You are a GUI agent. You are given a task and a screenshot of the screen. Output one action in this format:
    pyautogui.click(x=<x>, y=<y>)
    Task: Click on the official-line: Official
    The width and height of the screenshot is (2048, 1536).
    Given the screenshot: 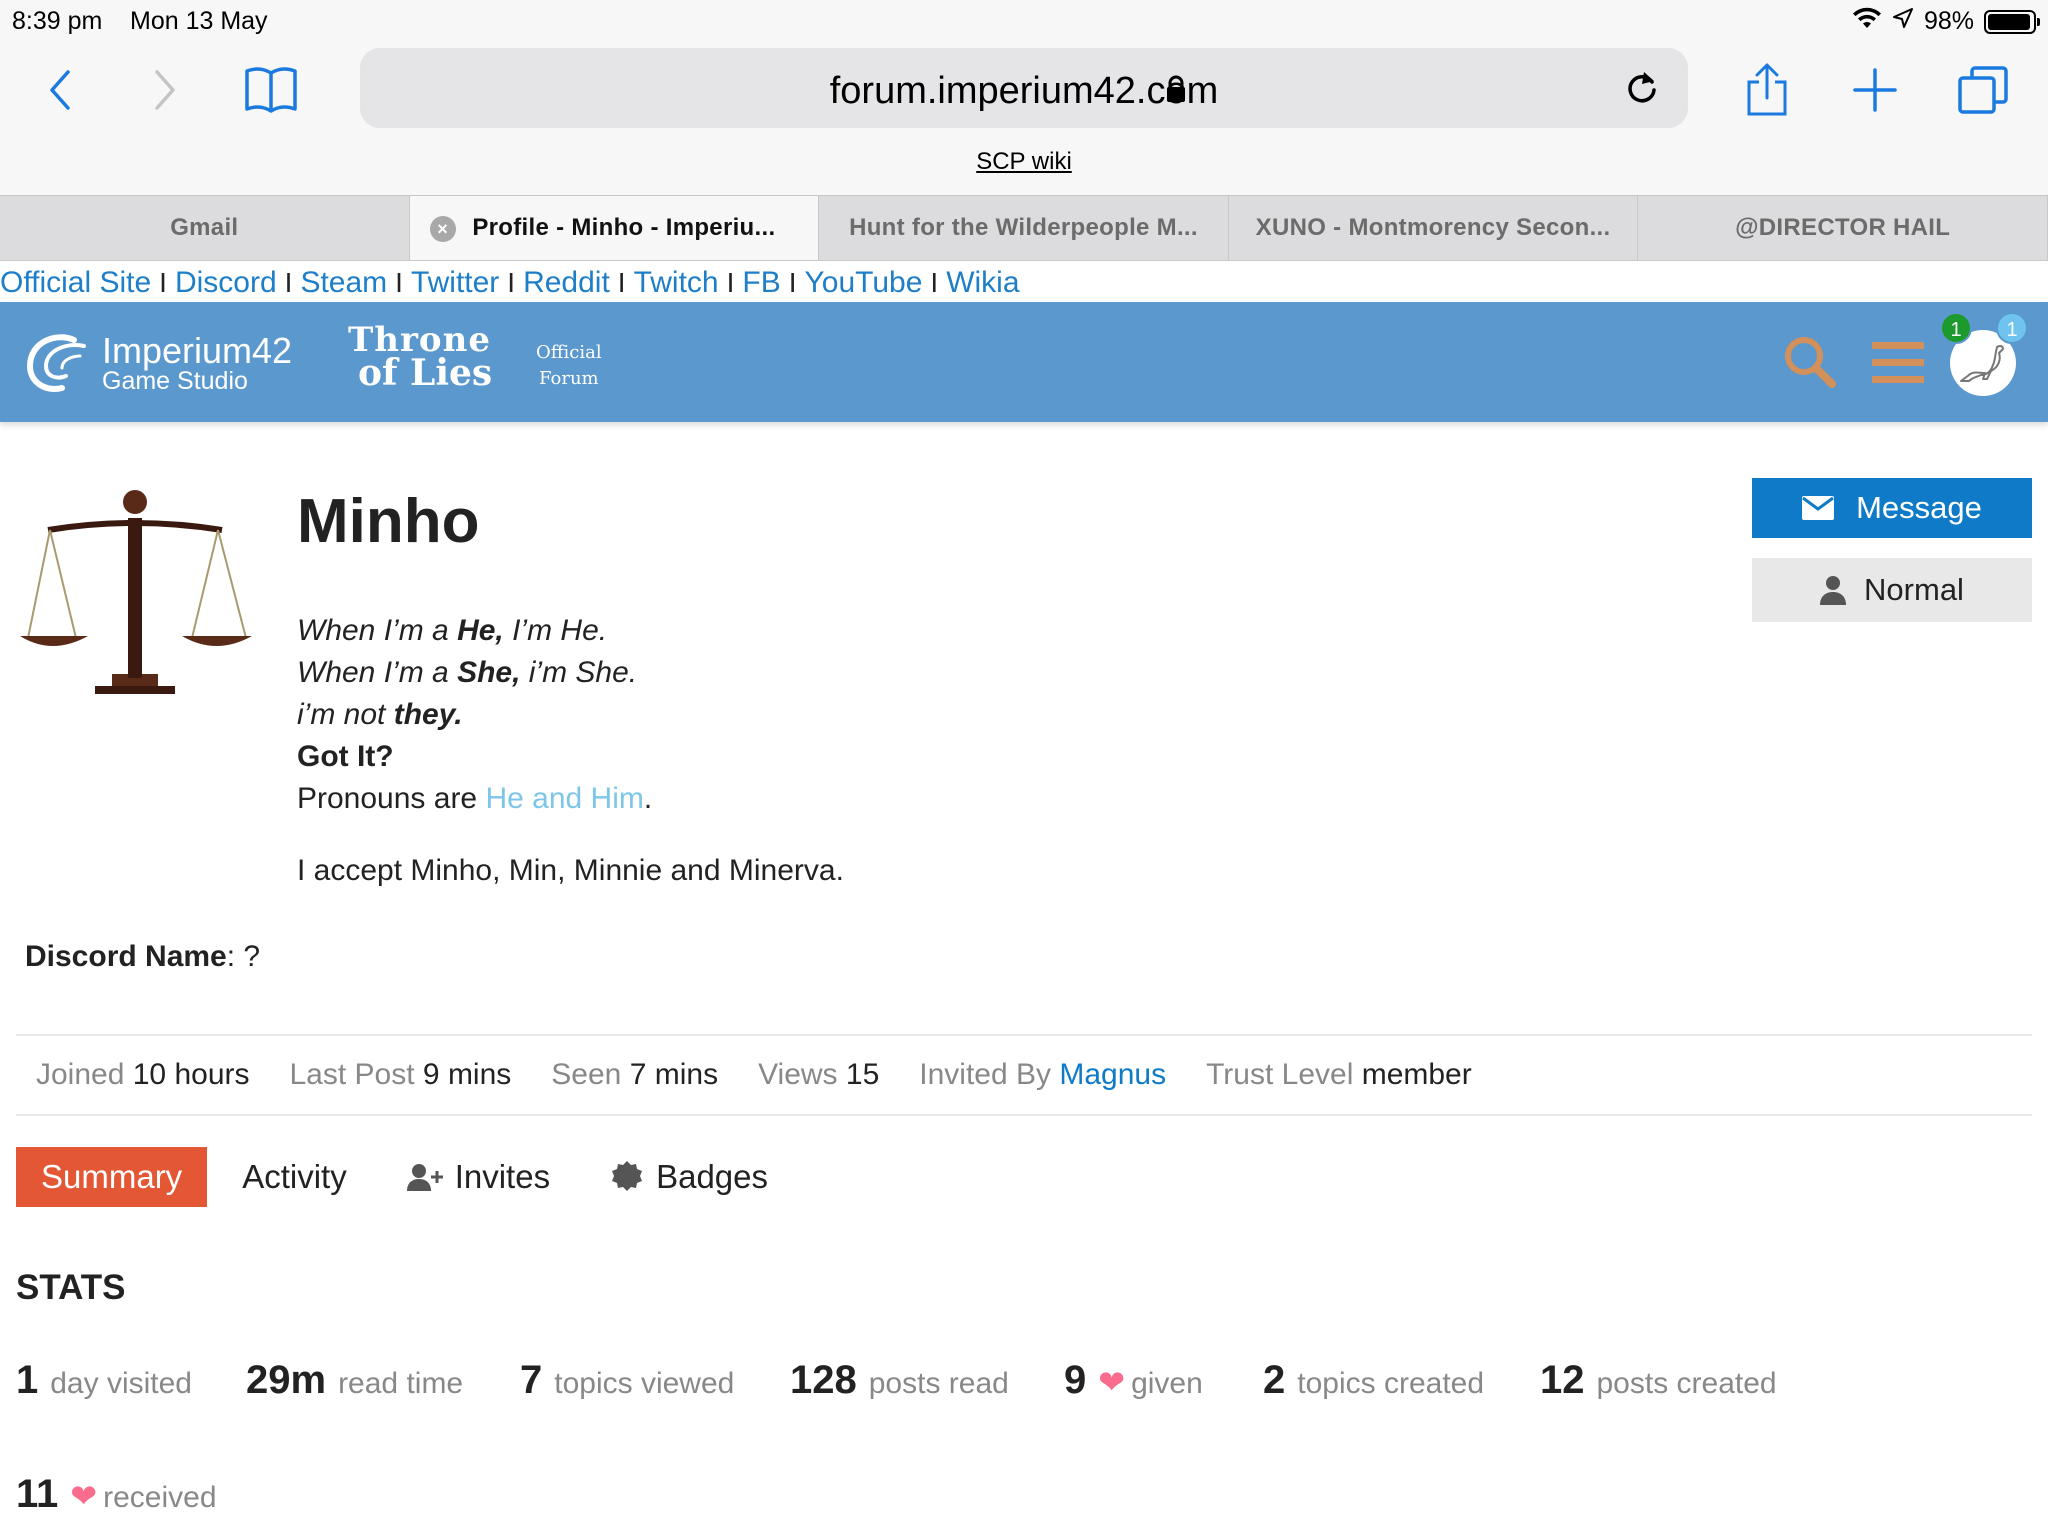 What is the action you would take?
    pyautogui.click(x=569, y=352)
    